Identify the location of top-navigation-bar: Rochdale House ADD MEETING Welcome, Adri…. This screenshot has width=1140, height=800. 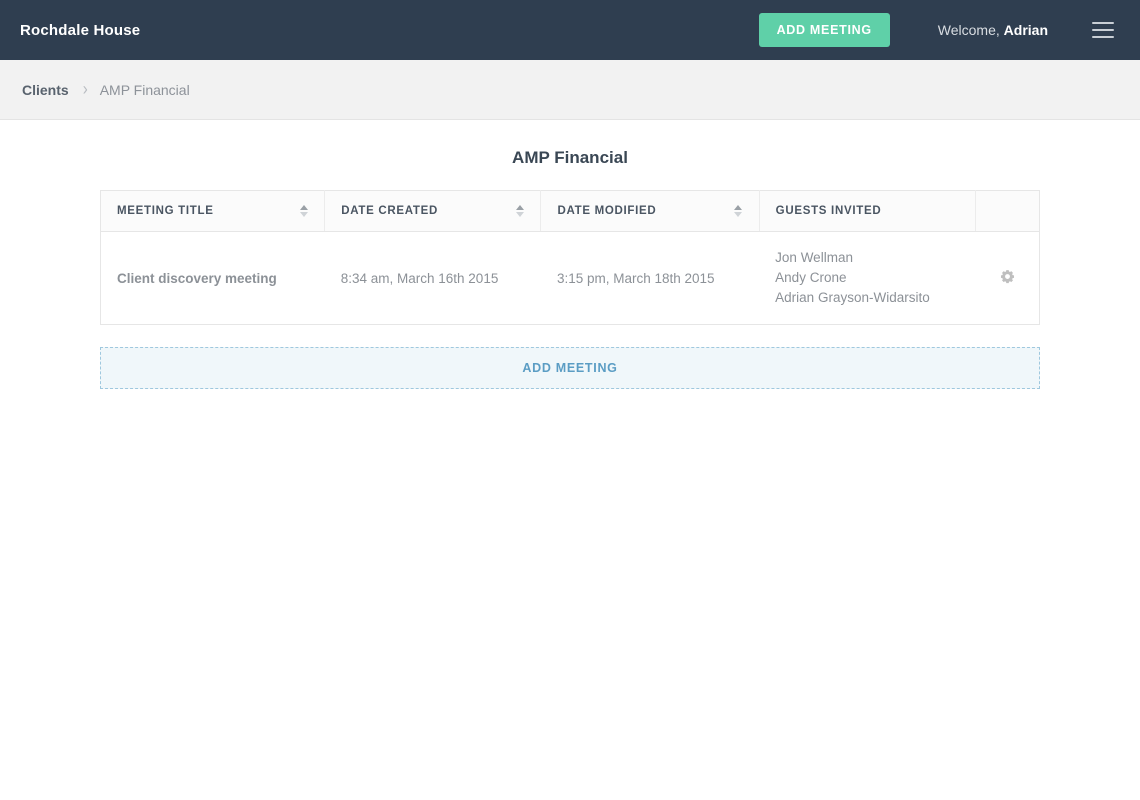
(570, 30).